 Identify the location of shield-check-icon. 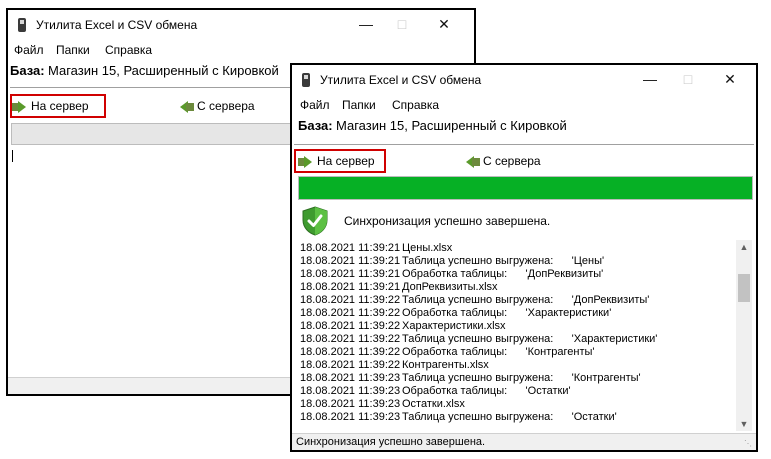
(315, 221).